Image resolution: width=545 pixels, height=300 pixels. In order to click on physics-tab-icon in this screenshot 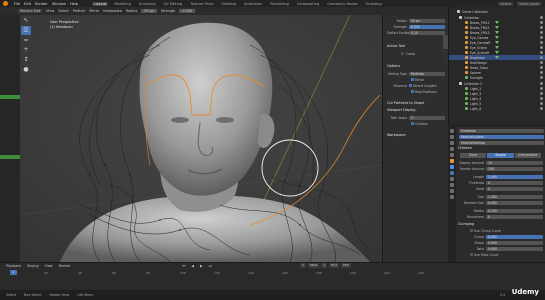, I will do `click(452, 179)`.